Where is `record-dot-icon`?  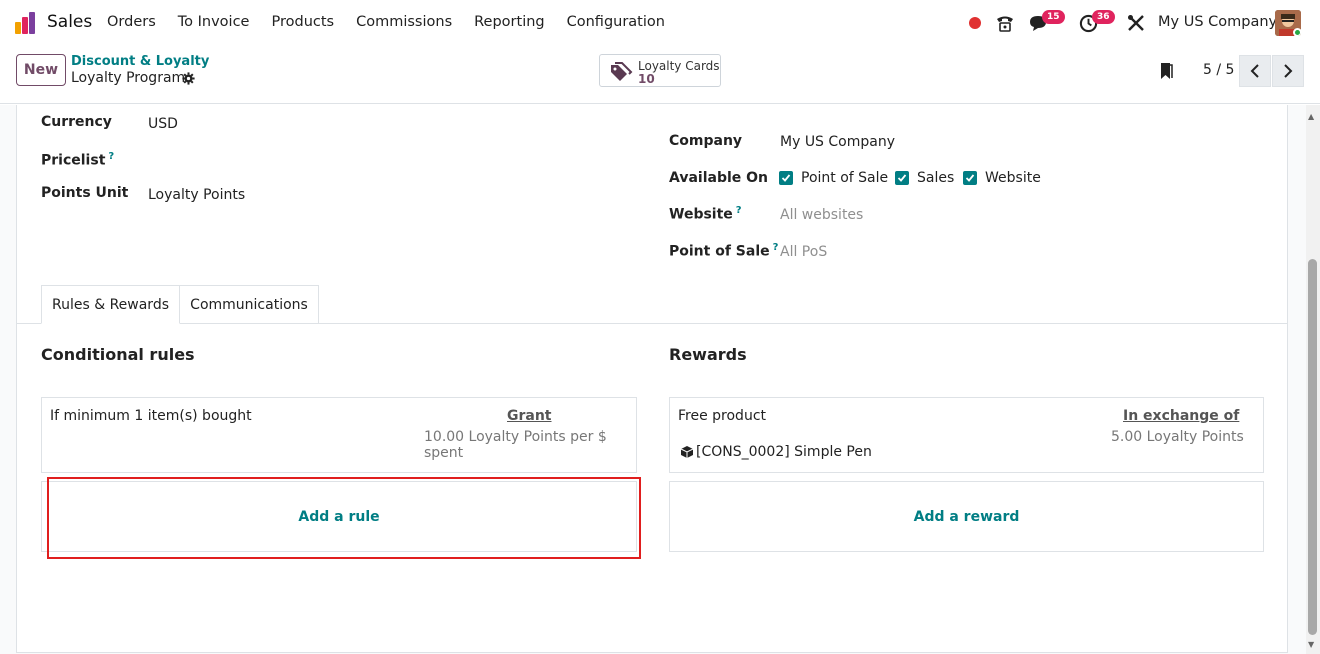
record-dot-icon is located at coordinates (975, 23).